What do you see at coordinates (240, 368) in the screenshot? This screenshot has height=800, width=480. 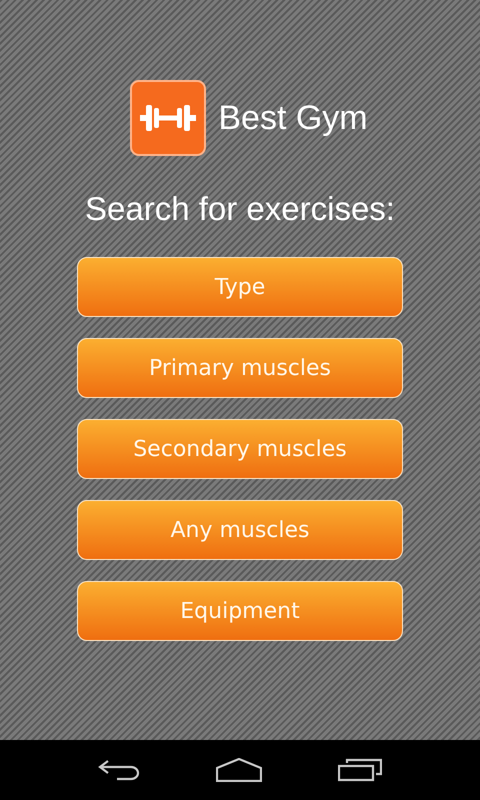 I see `search-option-button: Primary muscles` at bounding box center [240, 368].